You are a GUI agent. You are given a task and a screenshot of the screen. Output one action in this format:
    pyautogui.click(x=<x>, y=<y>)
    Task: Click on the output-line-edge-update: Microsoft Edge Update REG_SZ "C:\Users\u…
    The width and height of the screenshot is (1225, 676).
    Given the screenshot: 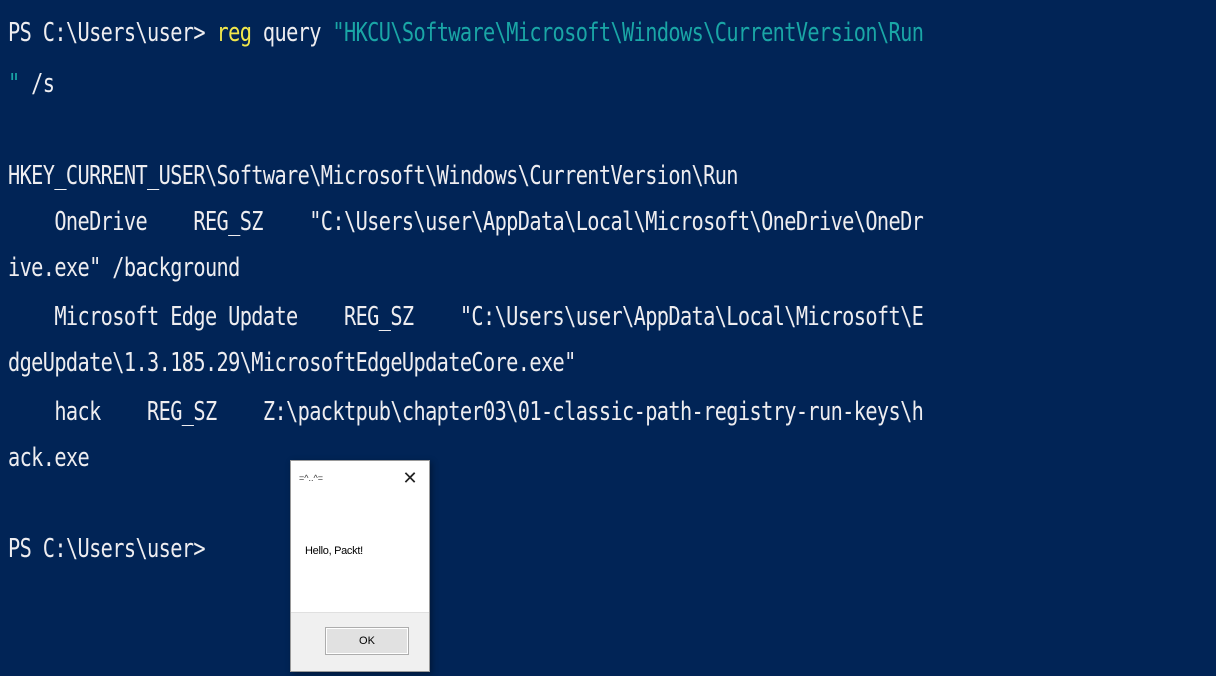 What is the action you would take?
    pyautogui.click(x=466, y=317)
    